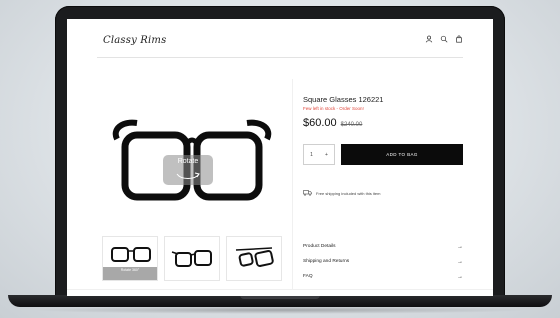 The width and height of the screenshot is (560, 318). Describe the element at coordinates (351, 125) in the screenshot. I see `old-price: $240.00` at that location.